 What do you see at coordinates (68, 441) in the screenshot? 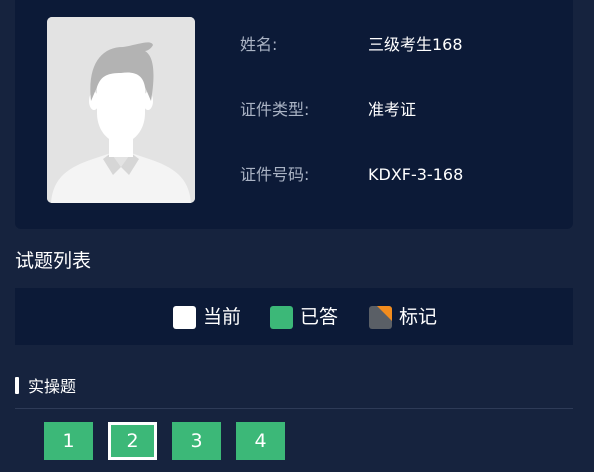
I see `question-button: 1` at bounding box center [68, 441].